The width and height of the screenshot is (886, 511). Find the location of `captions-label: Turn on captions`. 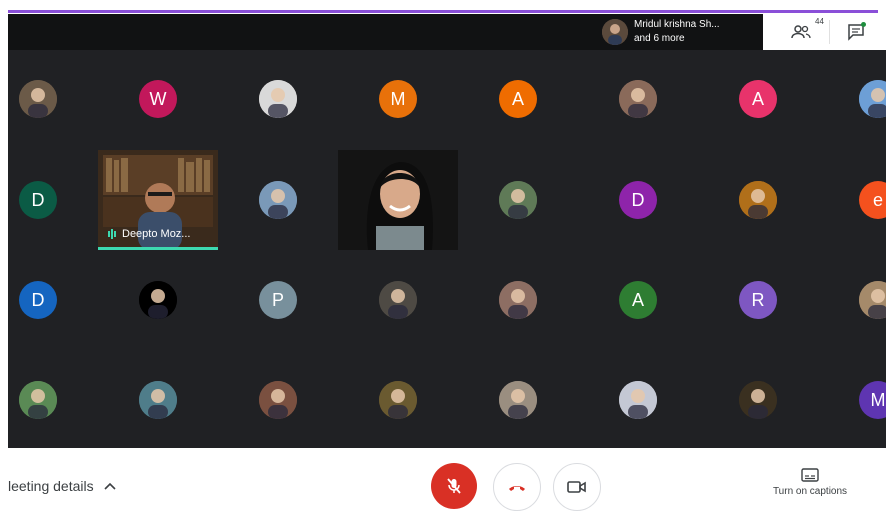

captions-label: Turn on captions is located at coordinates (810, 491).